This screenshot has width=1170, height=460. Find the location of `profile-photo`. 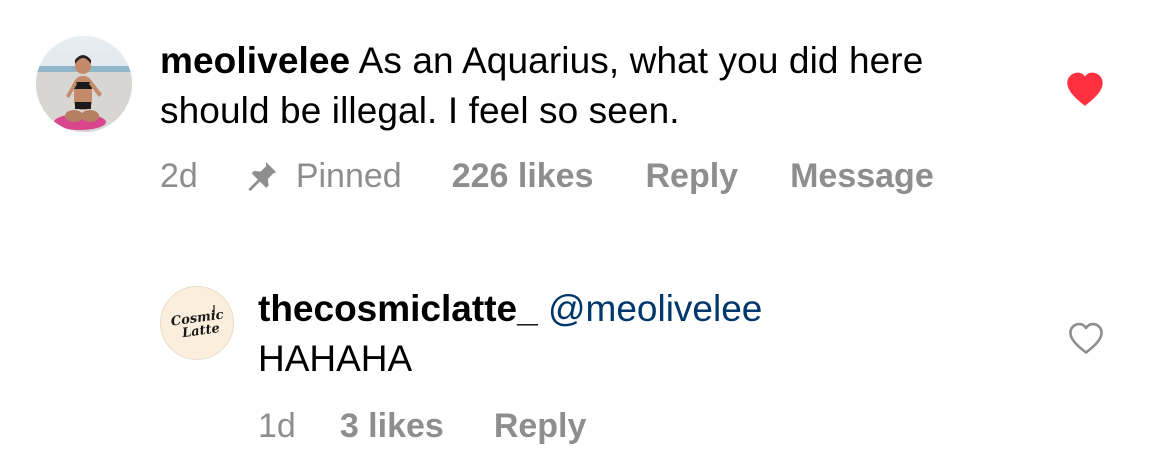

profile-photo is located at coordinates (84, 84).